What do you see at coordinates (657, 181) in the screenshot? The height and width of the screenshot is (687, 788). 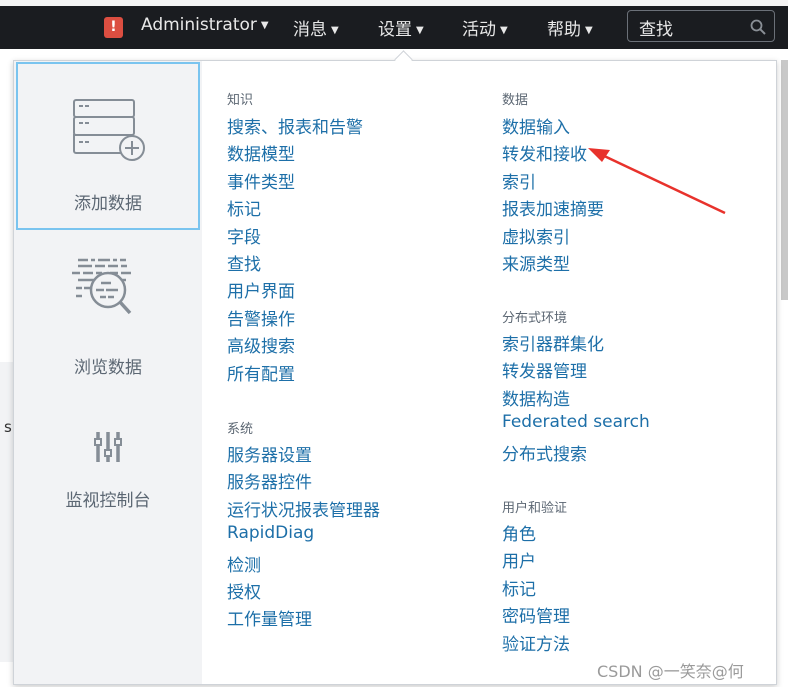 I see `annotation-arrow` at bounding box center [657, 181].